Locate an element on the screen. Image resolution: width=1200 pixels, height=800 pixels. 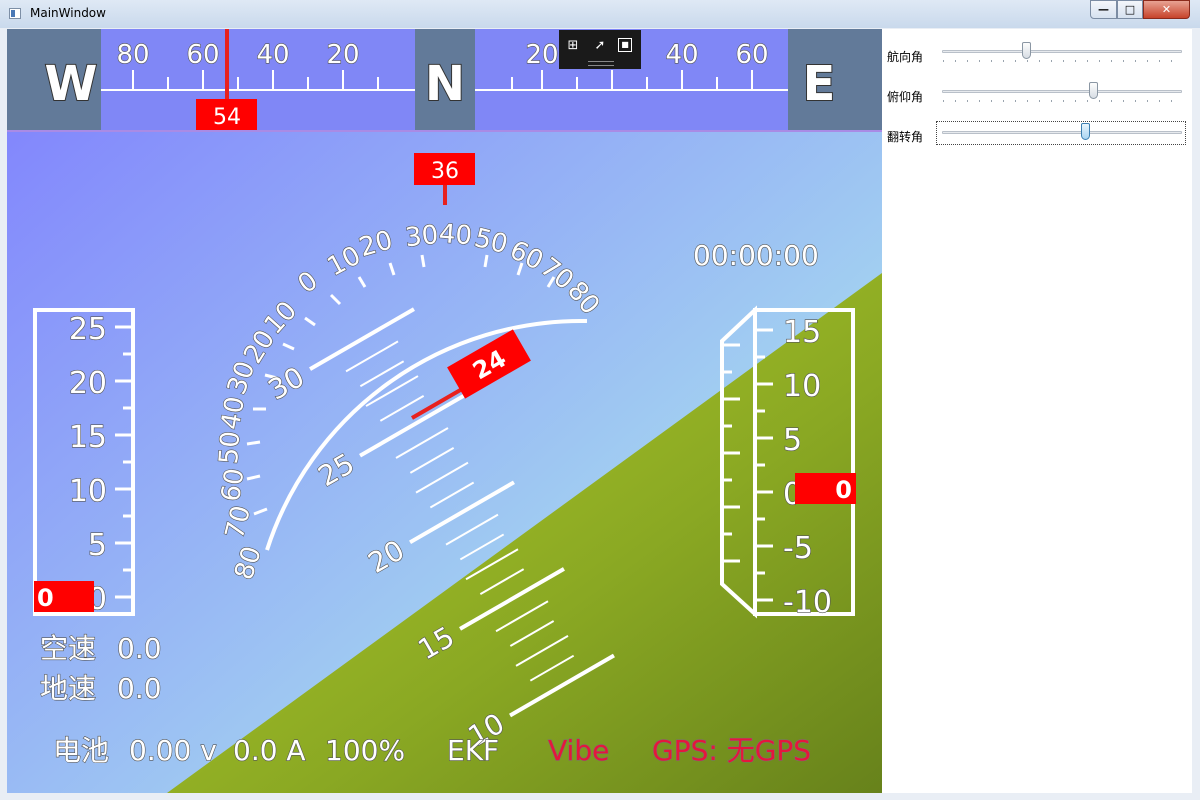
airspeed-label: 25 is located at coordinates (88, 329).